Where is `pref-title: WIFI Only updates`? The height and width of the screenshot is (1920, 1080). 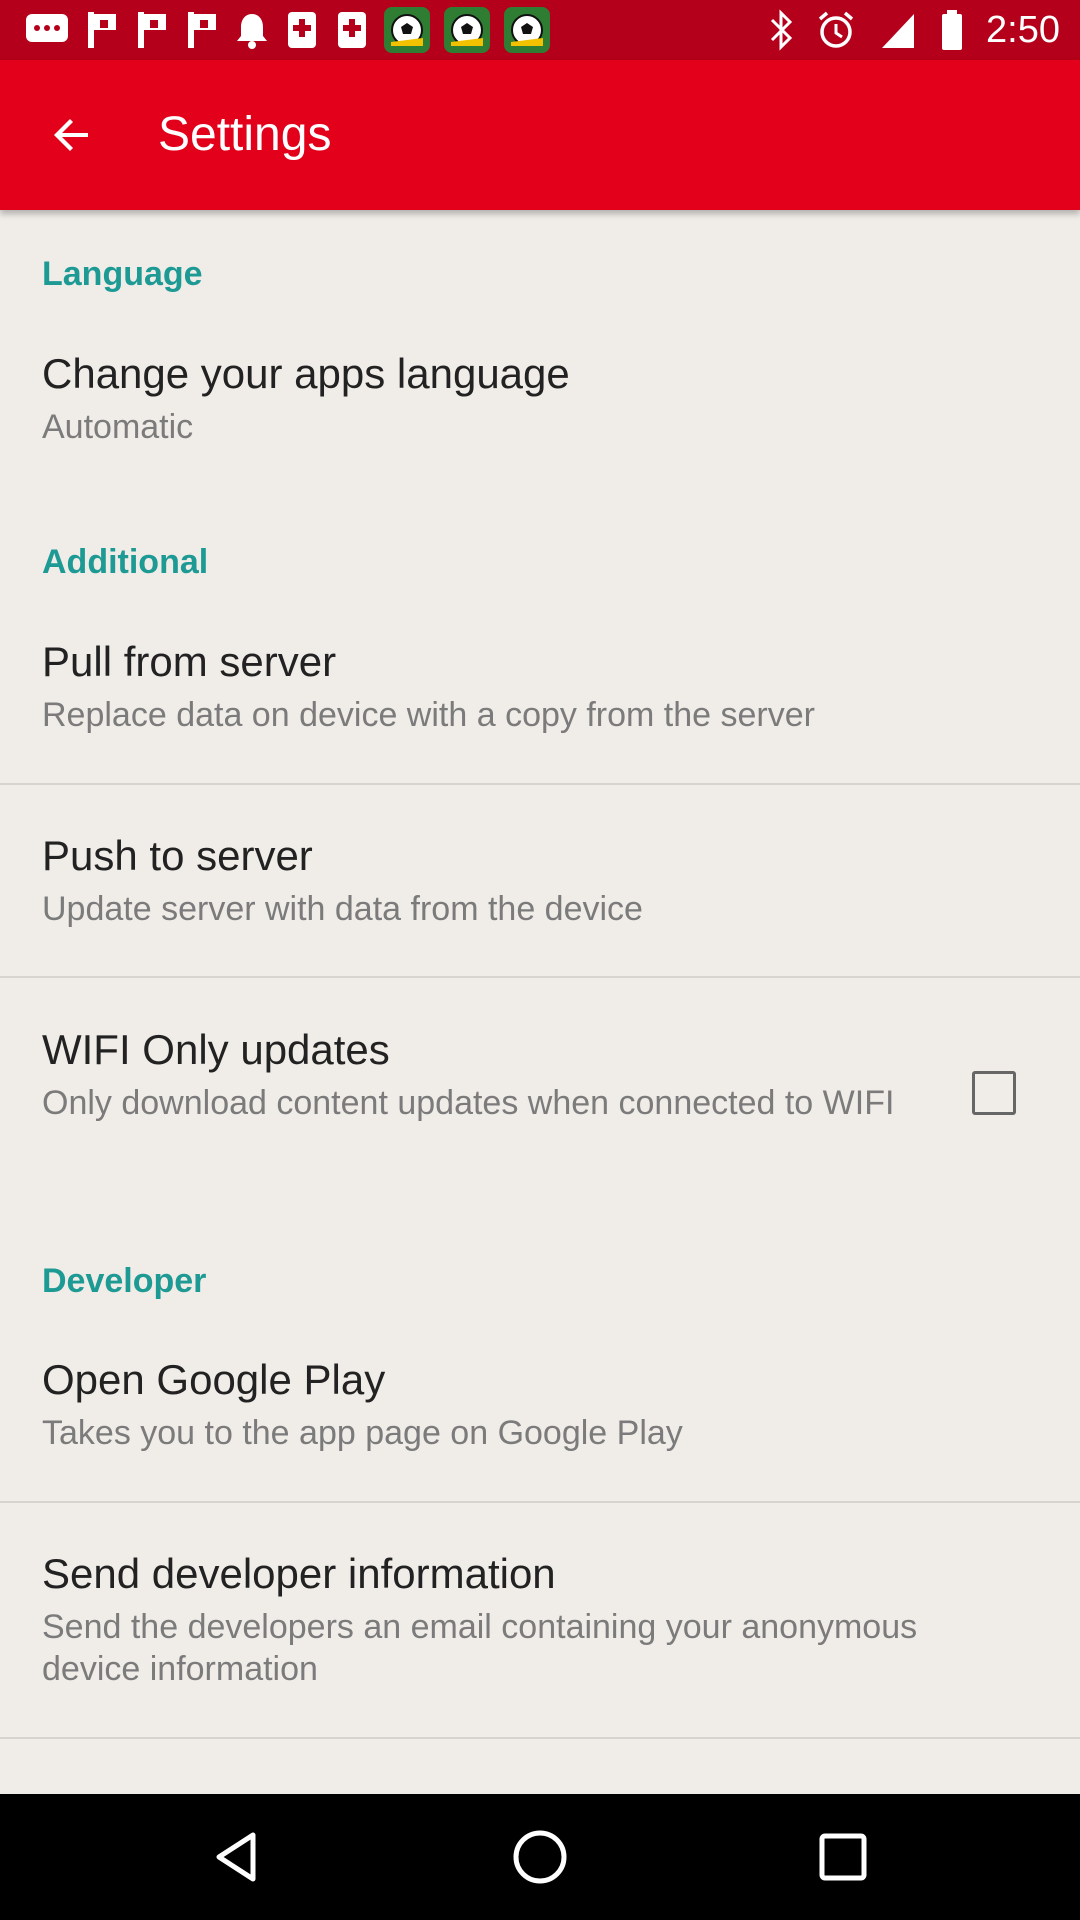 pref-title: WIFI Only updates is located at coordinates (216, 1049).